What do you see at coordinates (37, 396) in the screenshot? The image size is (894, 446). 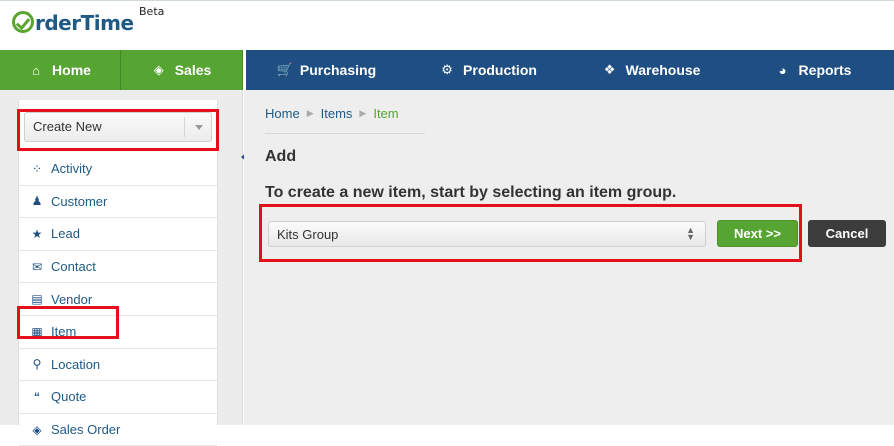 I see `quote-icon: “` at bounding box center [37, 396].